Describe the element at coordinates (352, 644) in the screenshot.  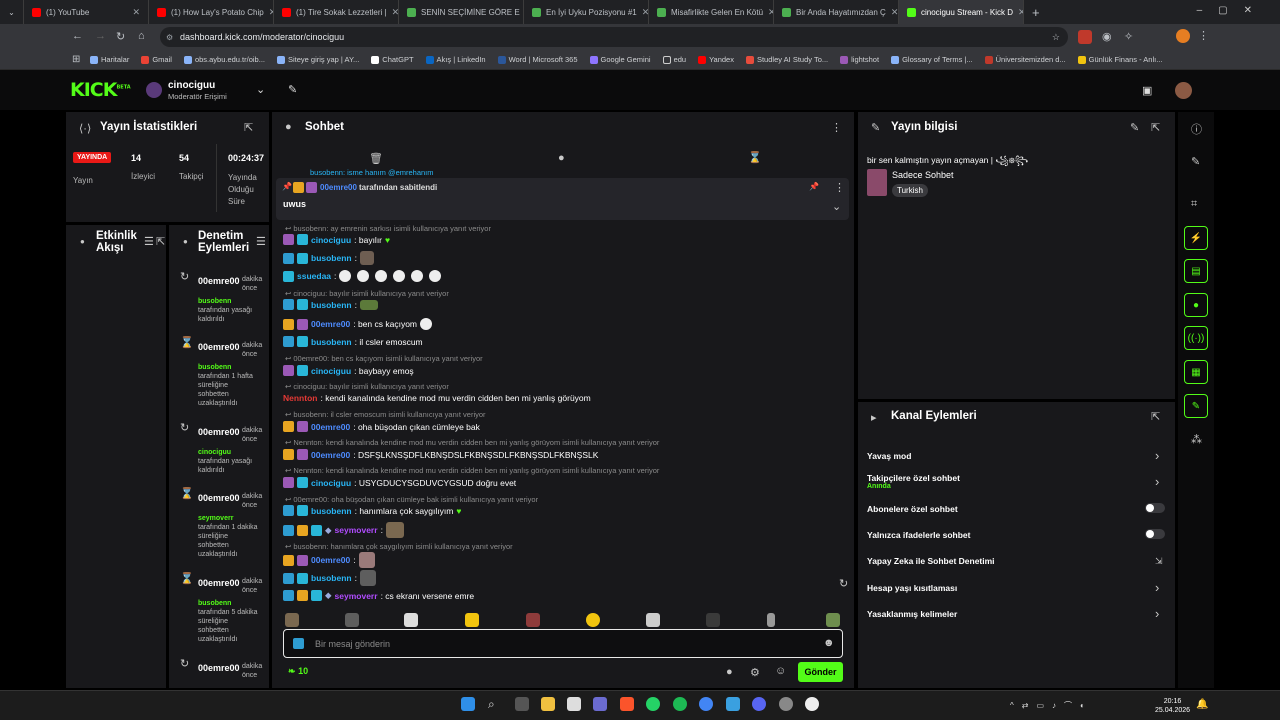
I see `chat-input: Bir mesaj gönderin` at that location.